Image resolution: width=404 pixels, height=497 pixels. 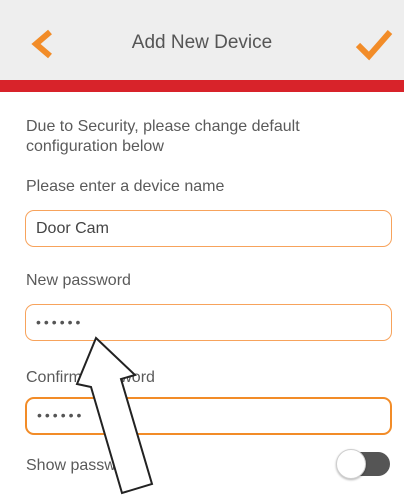 I want to click on new-password-label: New password, so click(x=78, y=280).